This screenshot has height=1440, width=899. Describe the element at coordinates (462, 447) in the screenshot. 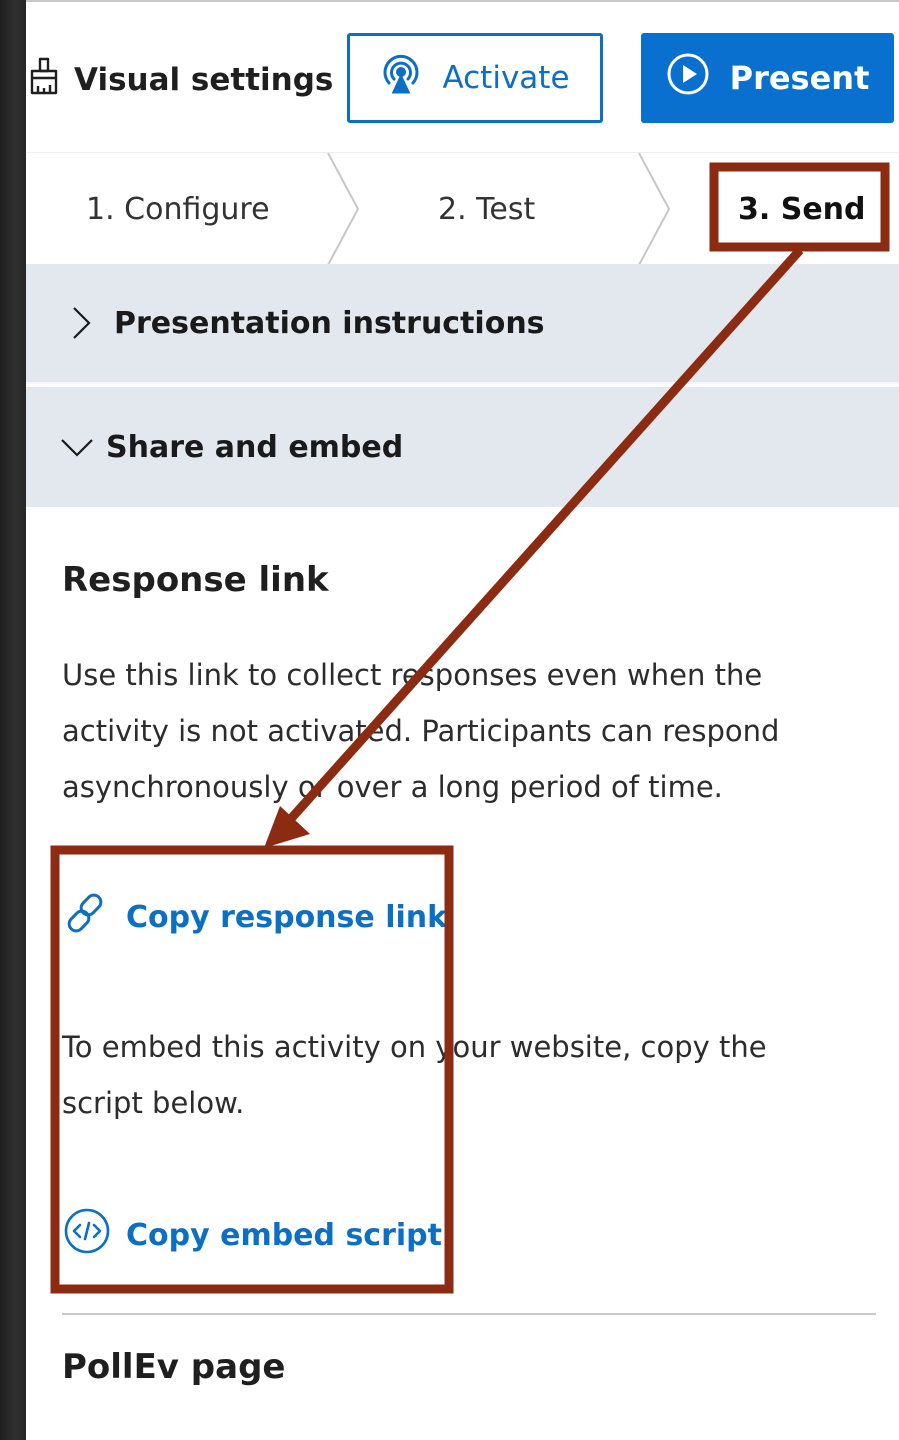

I see `share-and-embed-accordion: Share and embed` at that location.